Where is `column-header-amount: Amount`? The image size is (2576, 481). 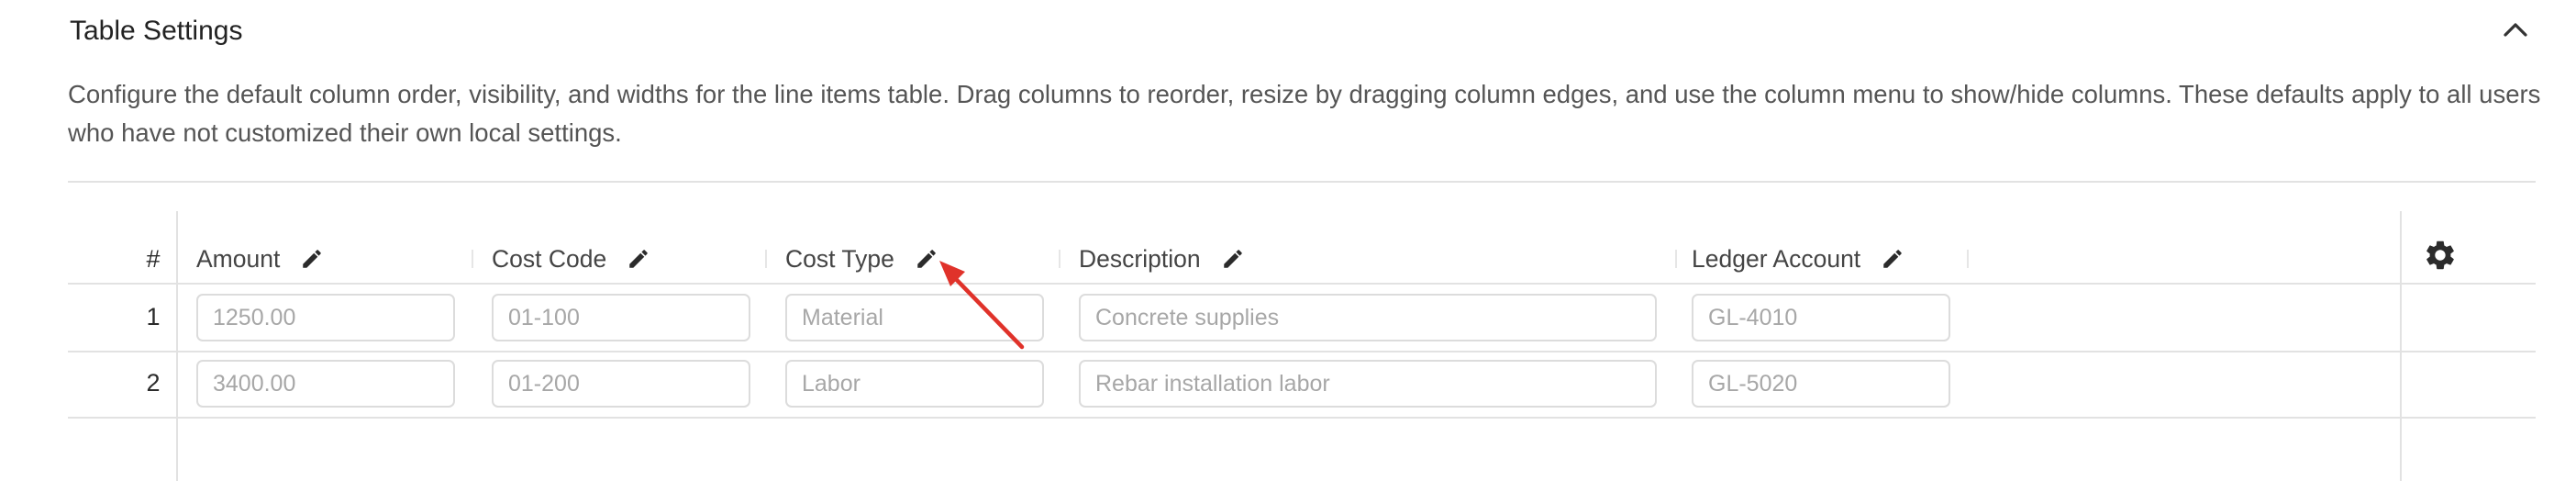
column-header-amount: Amount is located at coordinates (260, 259).